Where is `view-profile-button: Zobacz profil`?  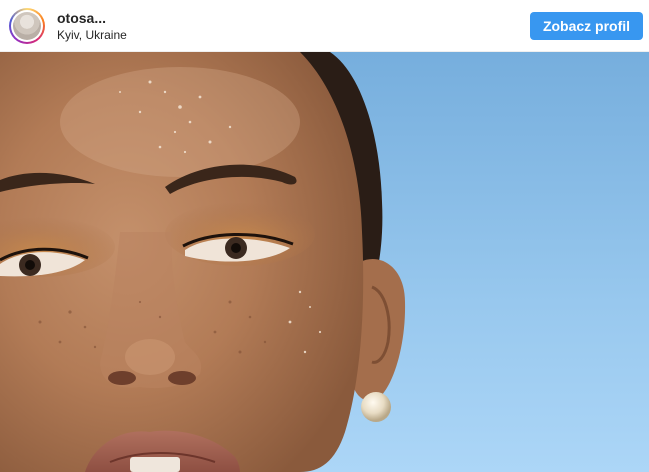 view-profile-button: Zobacz profil is located at coordinates (586, 26).